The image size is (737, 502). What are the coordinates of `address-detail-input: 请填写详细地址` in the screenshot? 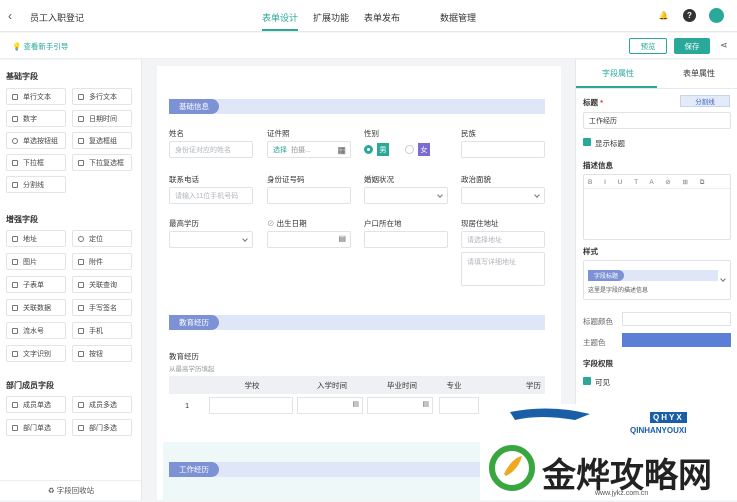 It's located at (503, 269).